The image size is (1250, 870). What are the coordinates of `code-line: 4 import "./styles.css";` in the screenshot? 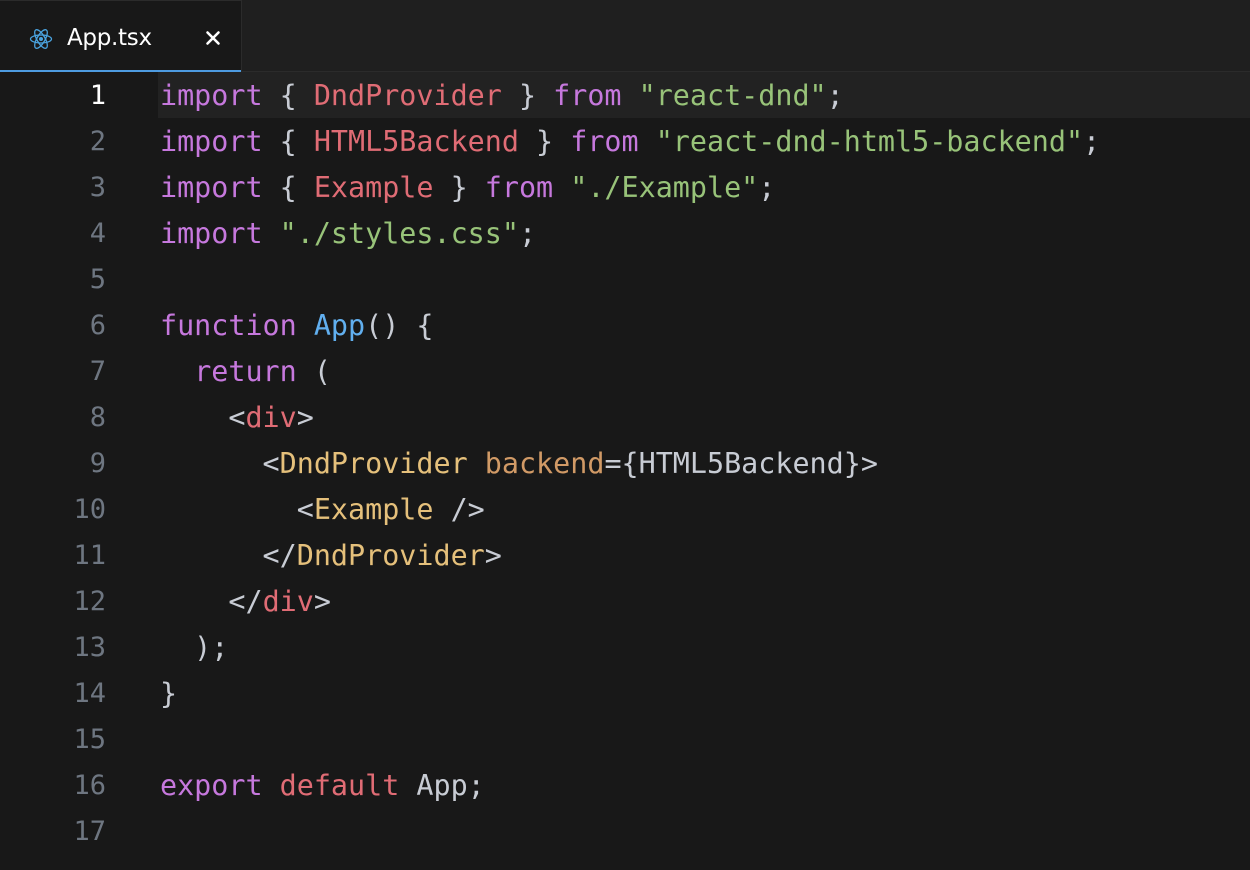 It's located at (625, 234).